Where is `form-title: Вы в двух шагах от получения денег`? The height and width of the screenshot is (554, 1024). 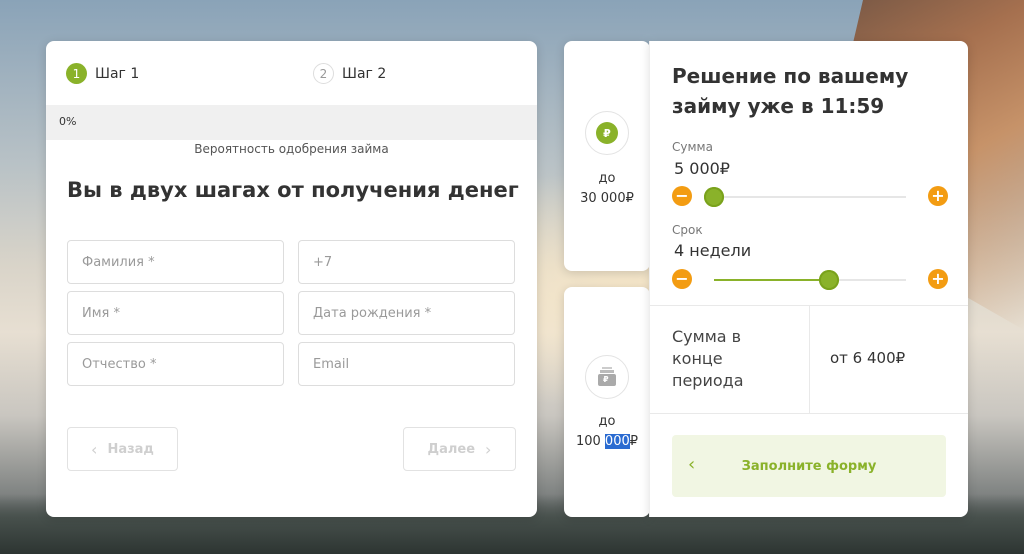
form-title: Вы в двух шагах от получения денег is located at coordinates (293, 190).